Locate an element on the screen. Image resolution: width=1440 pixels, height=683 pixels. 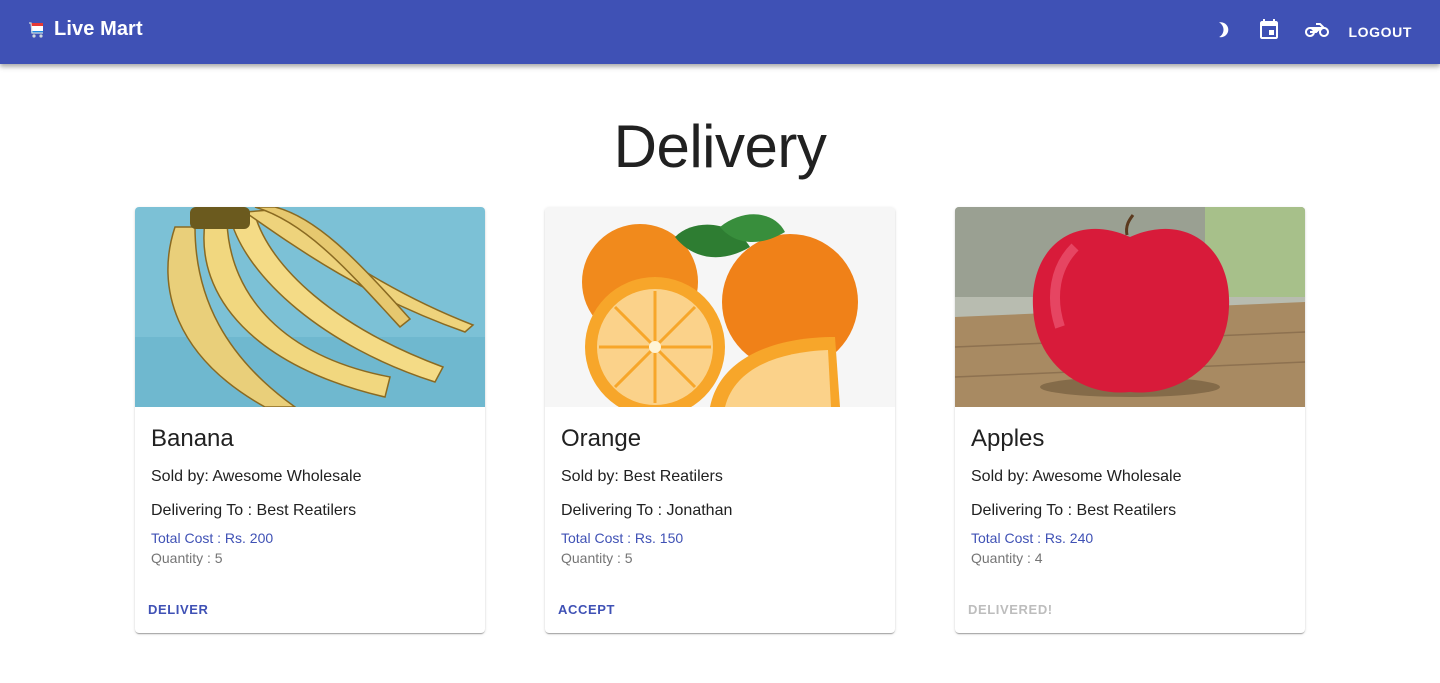
toolbar-actions: LOGOUT is located at coordinates (1318, 32).